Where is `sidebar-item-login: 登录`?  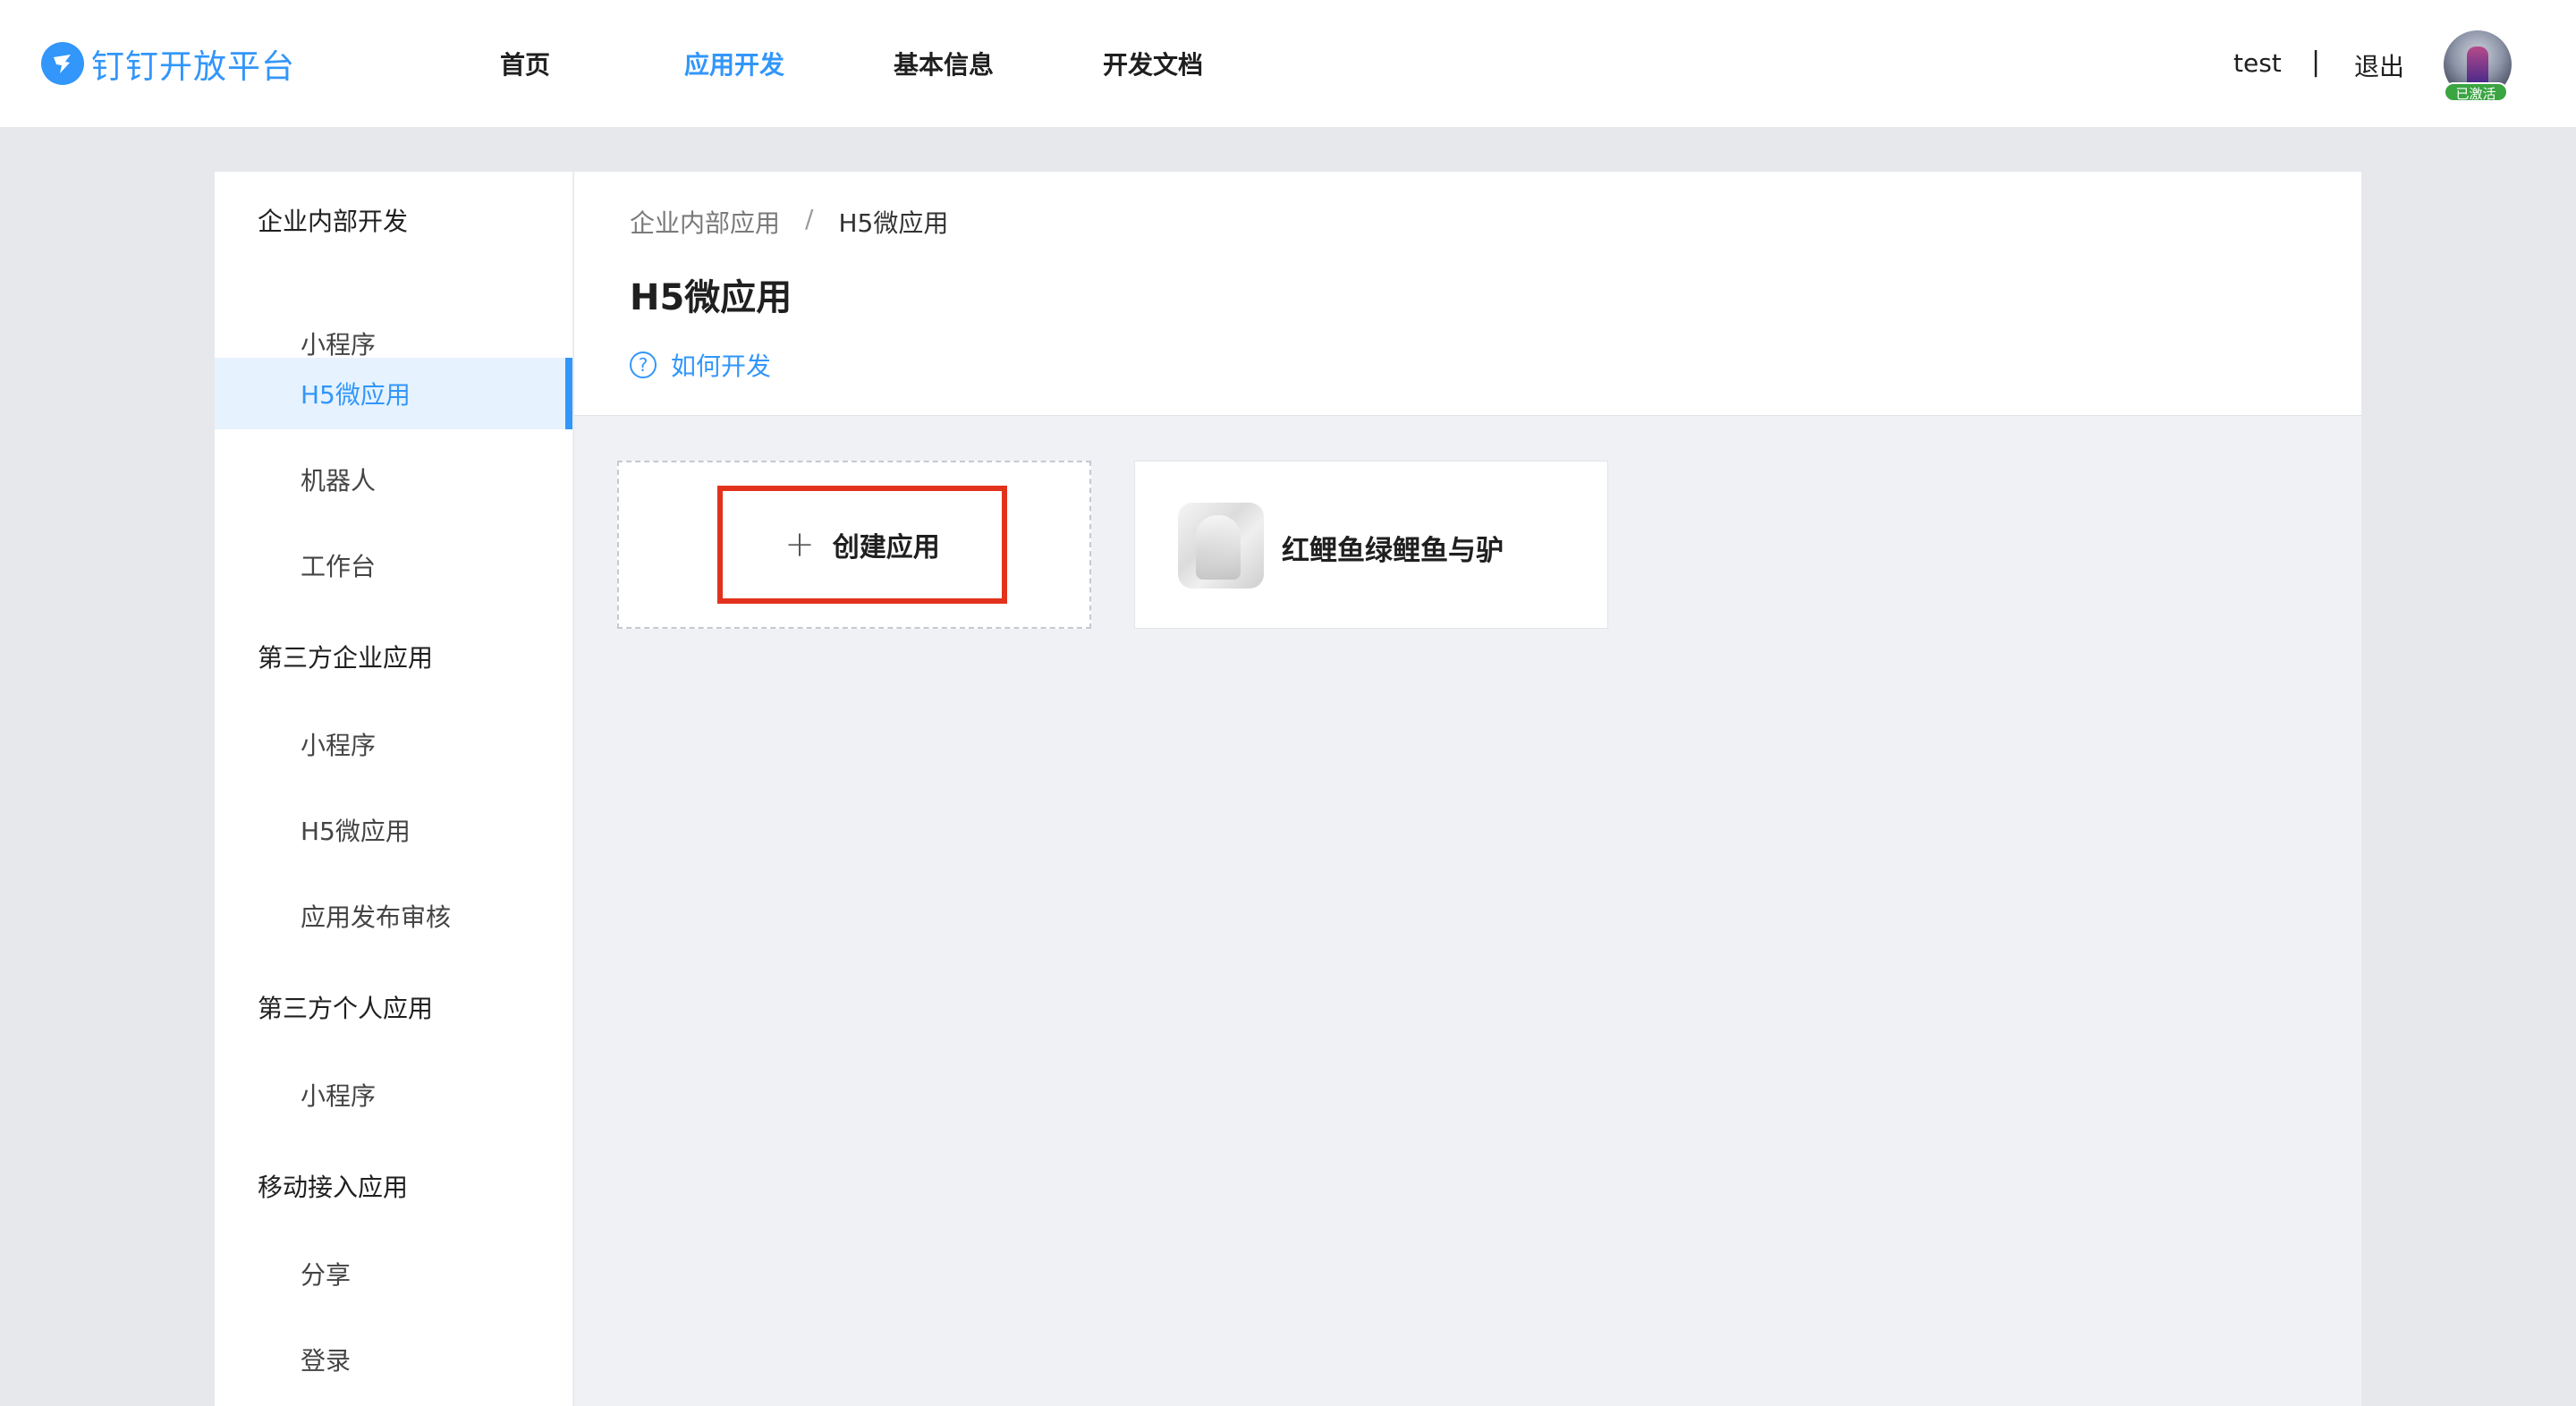
sidebar-item-login: 登录 is located at coordinates (393, 1360).